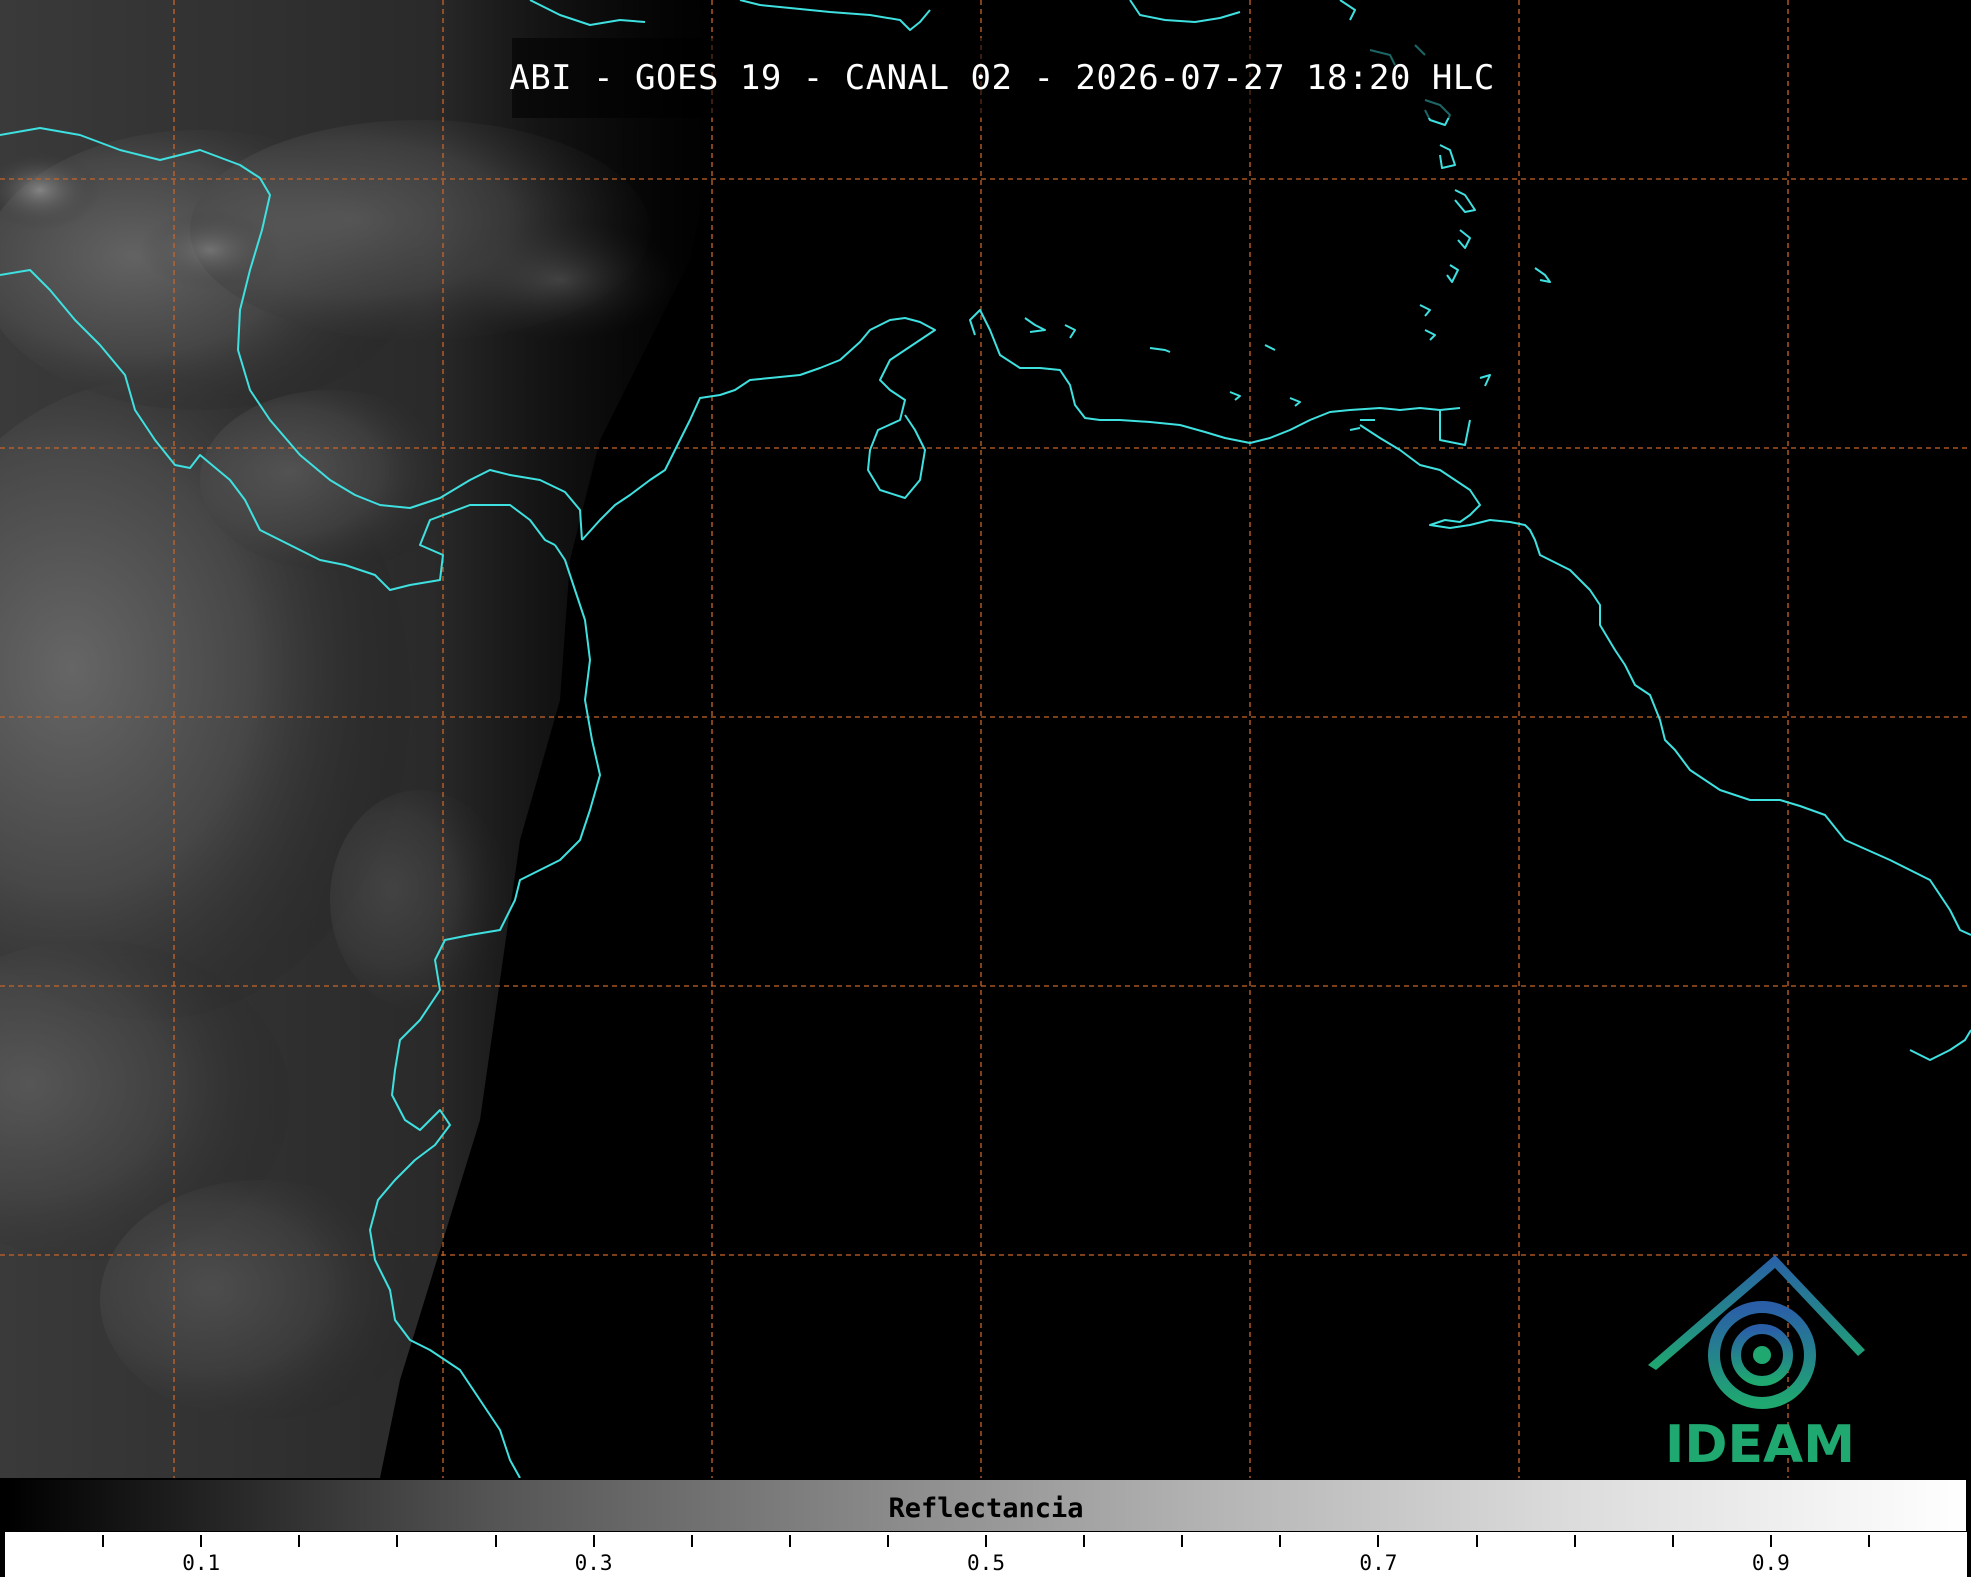 The image size is (1971, 1577). What do you see at coordinates (593, 1563) in the screenshot?
I see `colorbar-tick-label: 0.3` at bounding box center [593, 1563].